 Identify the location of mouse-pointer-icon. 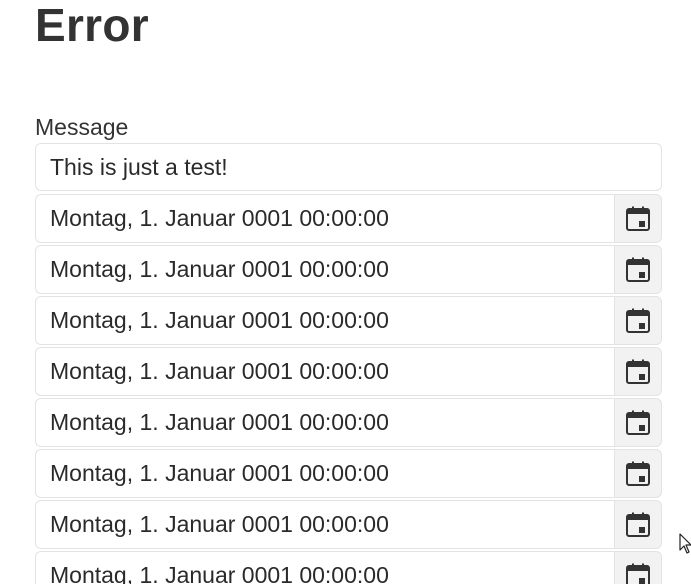
(685, 543).